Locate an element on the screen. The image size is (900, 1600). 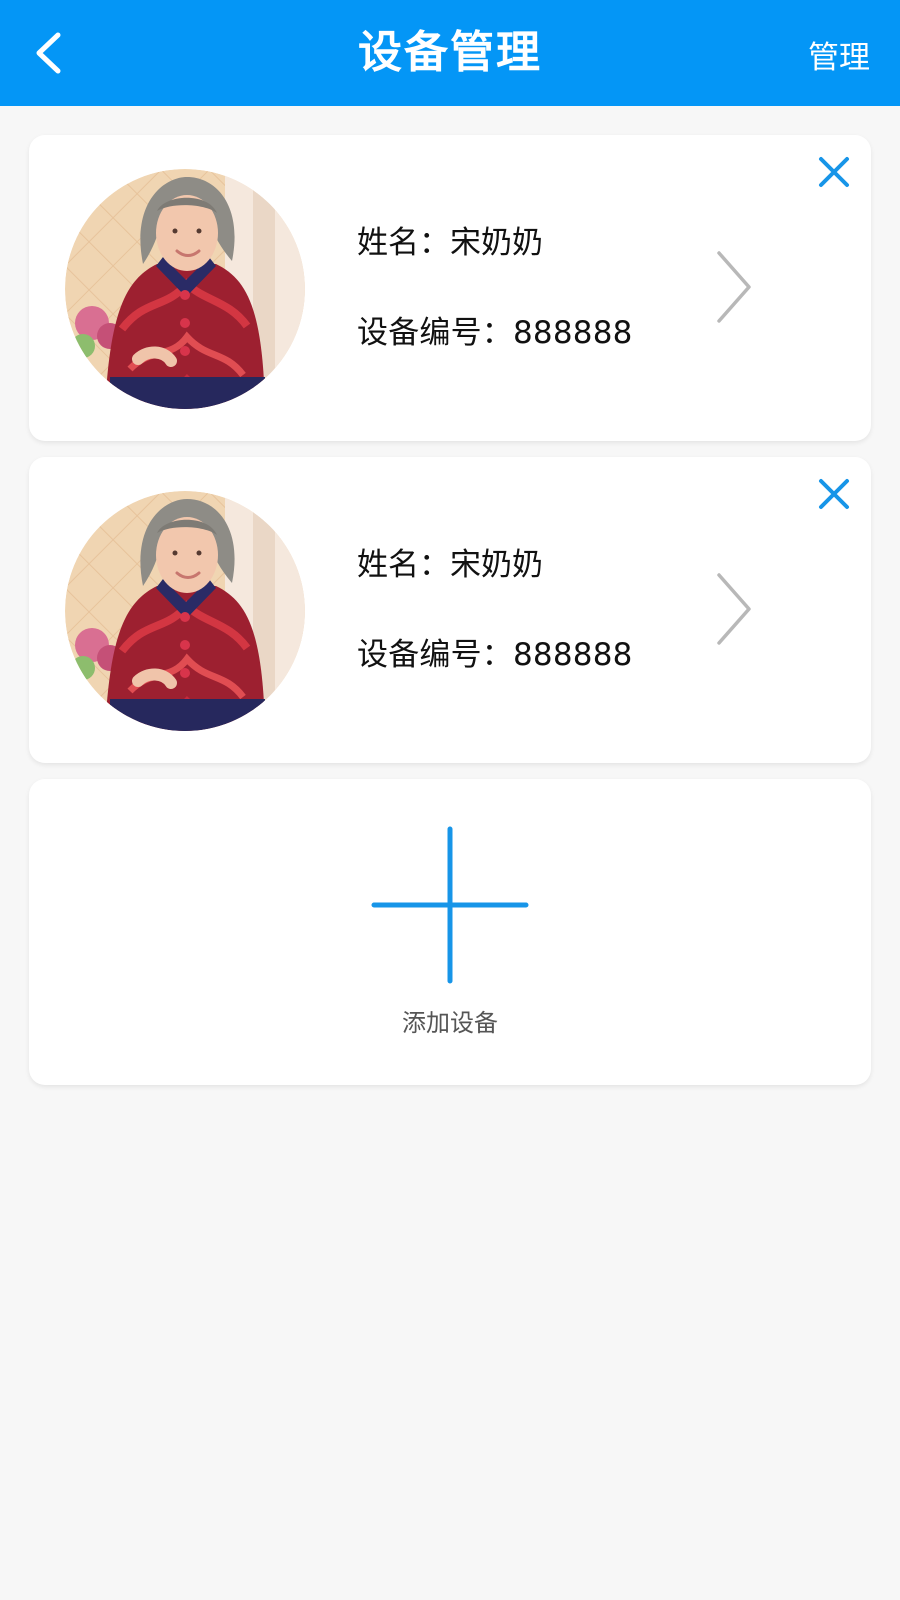
app-header: 设备管理 管理 is located at coordinates (450, 53).